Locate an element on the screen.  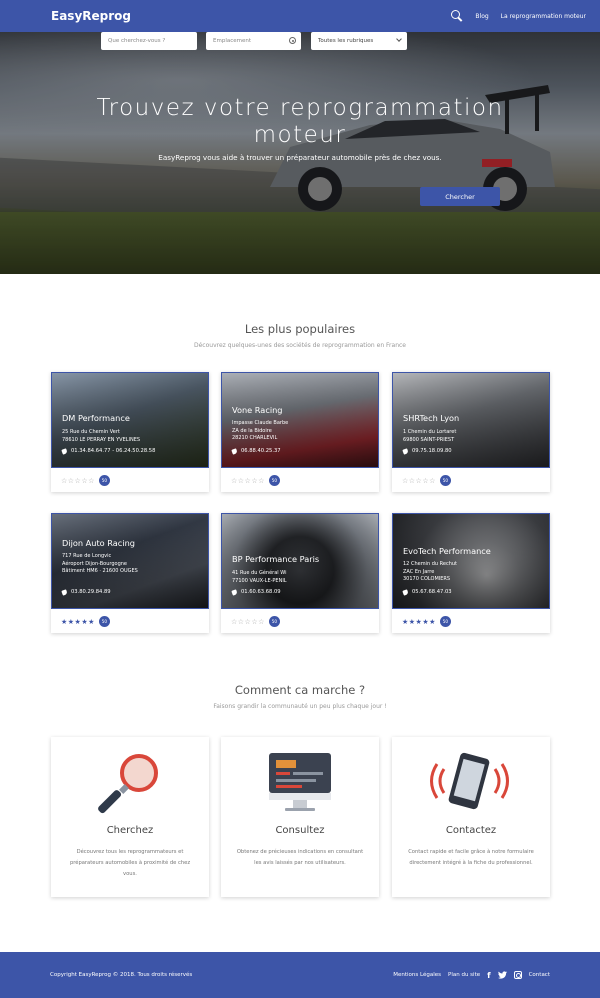
company-name: Dijon Auto Racing is located at coordinates (98, 543).